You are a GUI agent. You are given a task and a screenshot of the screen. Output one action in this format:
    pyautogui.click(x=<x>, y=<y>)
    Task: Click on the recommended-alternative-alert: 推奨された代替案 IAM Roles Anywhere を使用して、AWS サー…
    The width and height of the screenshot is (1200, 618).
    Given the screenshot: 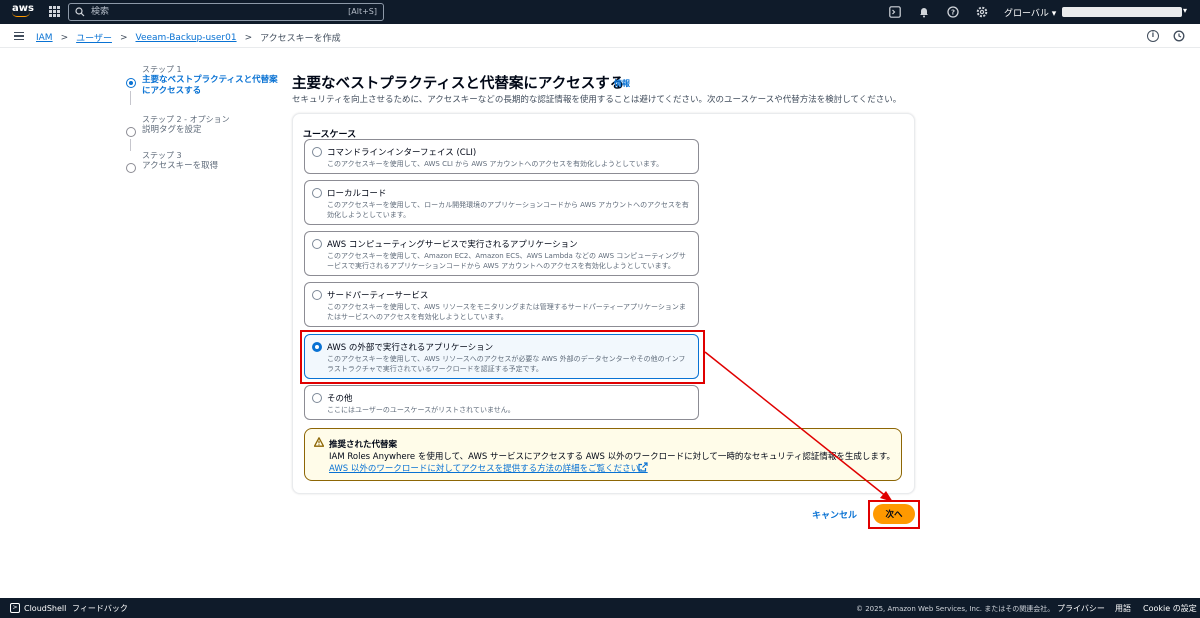 What is the action you would take?
    pyautogui.click(x=603, y=454)
    